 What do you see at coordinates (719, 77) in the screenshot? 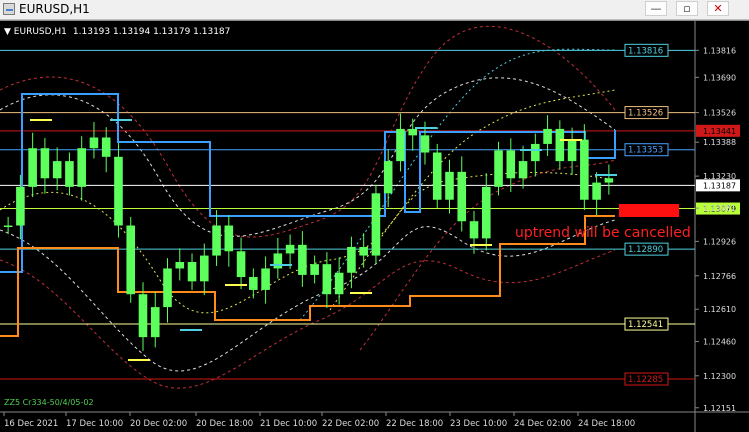
I see `price-tick-1: 1.13690` at bounding box center [719, 77].